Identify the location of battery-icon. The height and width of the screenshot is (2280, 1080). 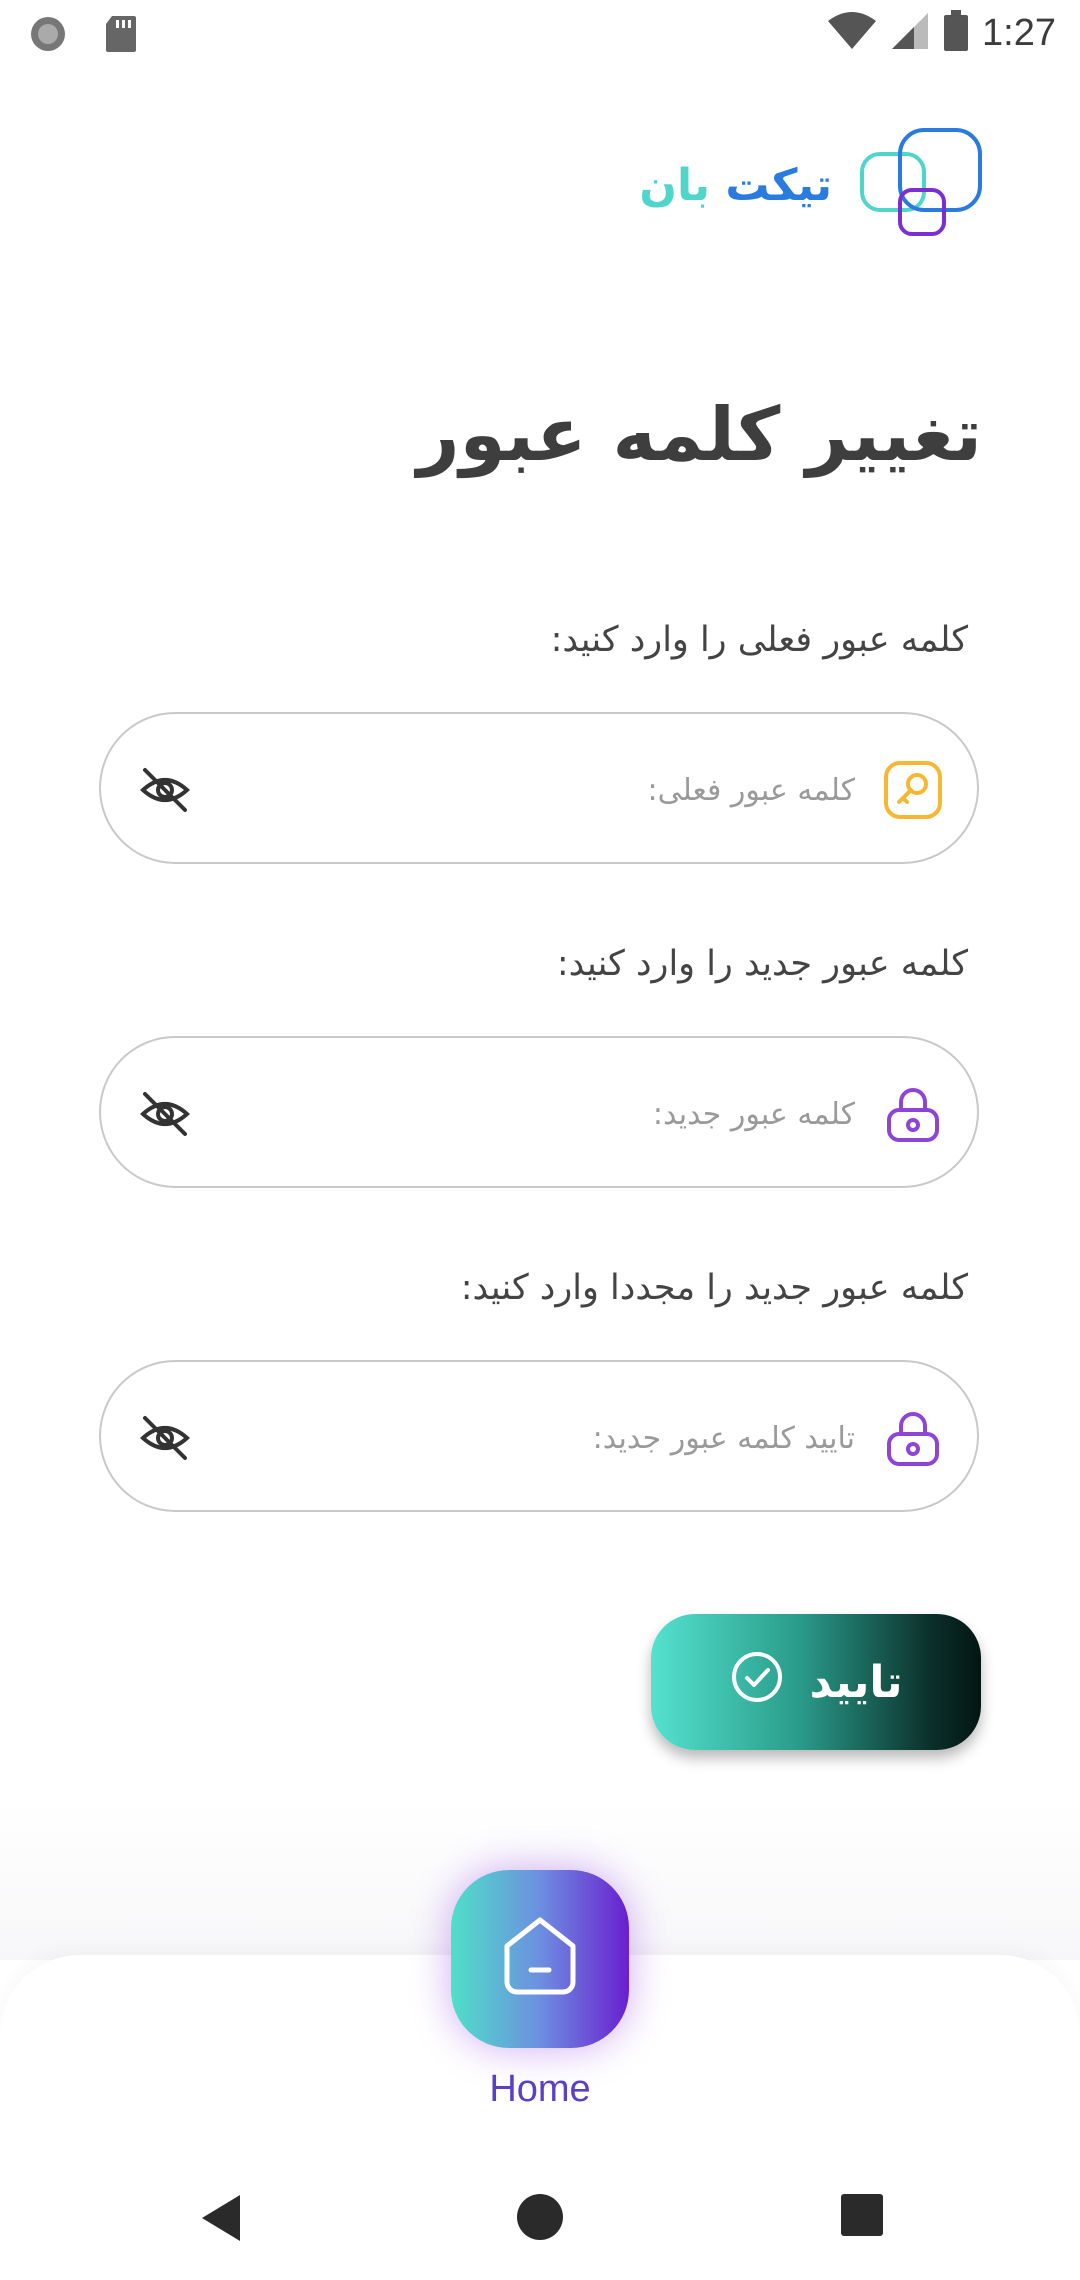
(956, 33).